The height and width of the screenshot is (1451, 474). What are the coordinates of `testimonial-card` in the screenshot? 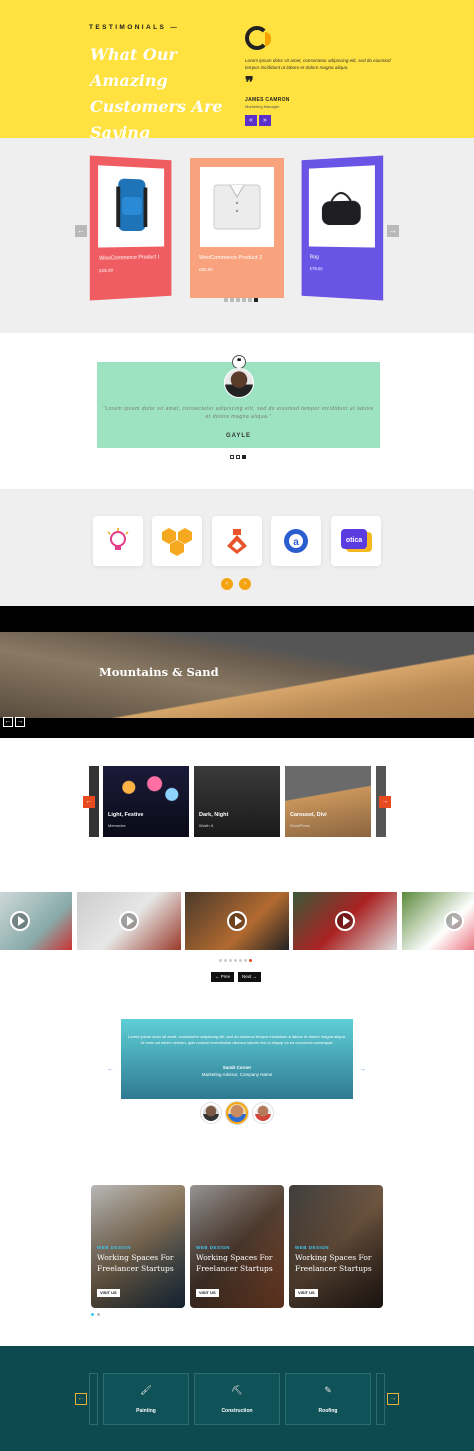 It's located at (237, 1059).